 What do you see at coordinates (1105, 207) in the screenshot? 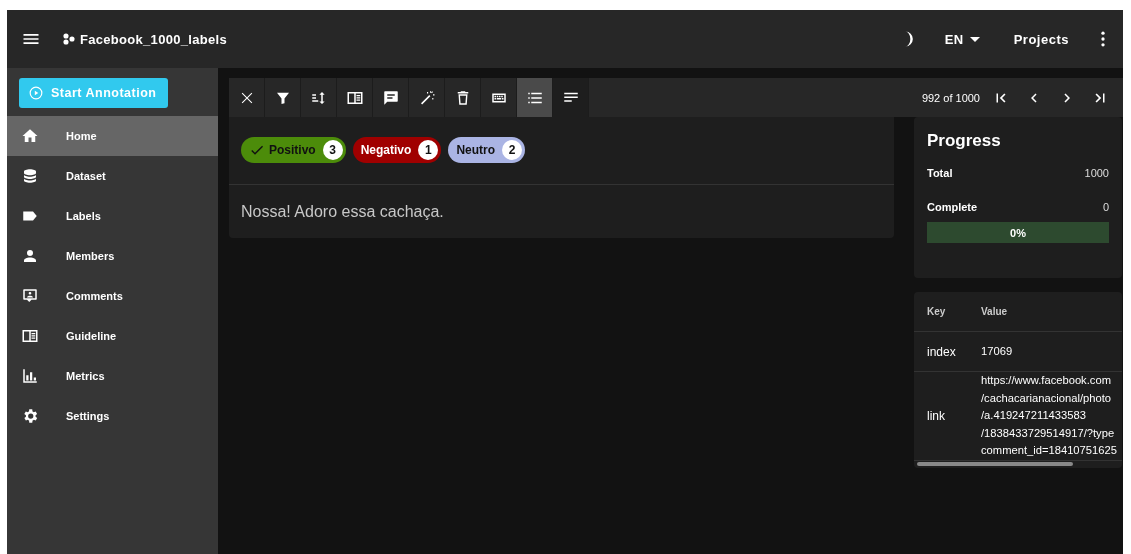
I see `stat-value: 0` at bounding box center [1105, 207].